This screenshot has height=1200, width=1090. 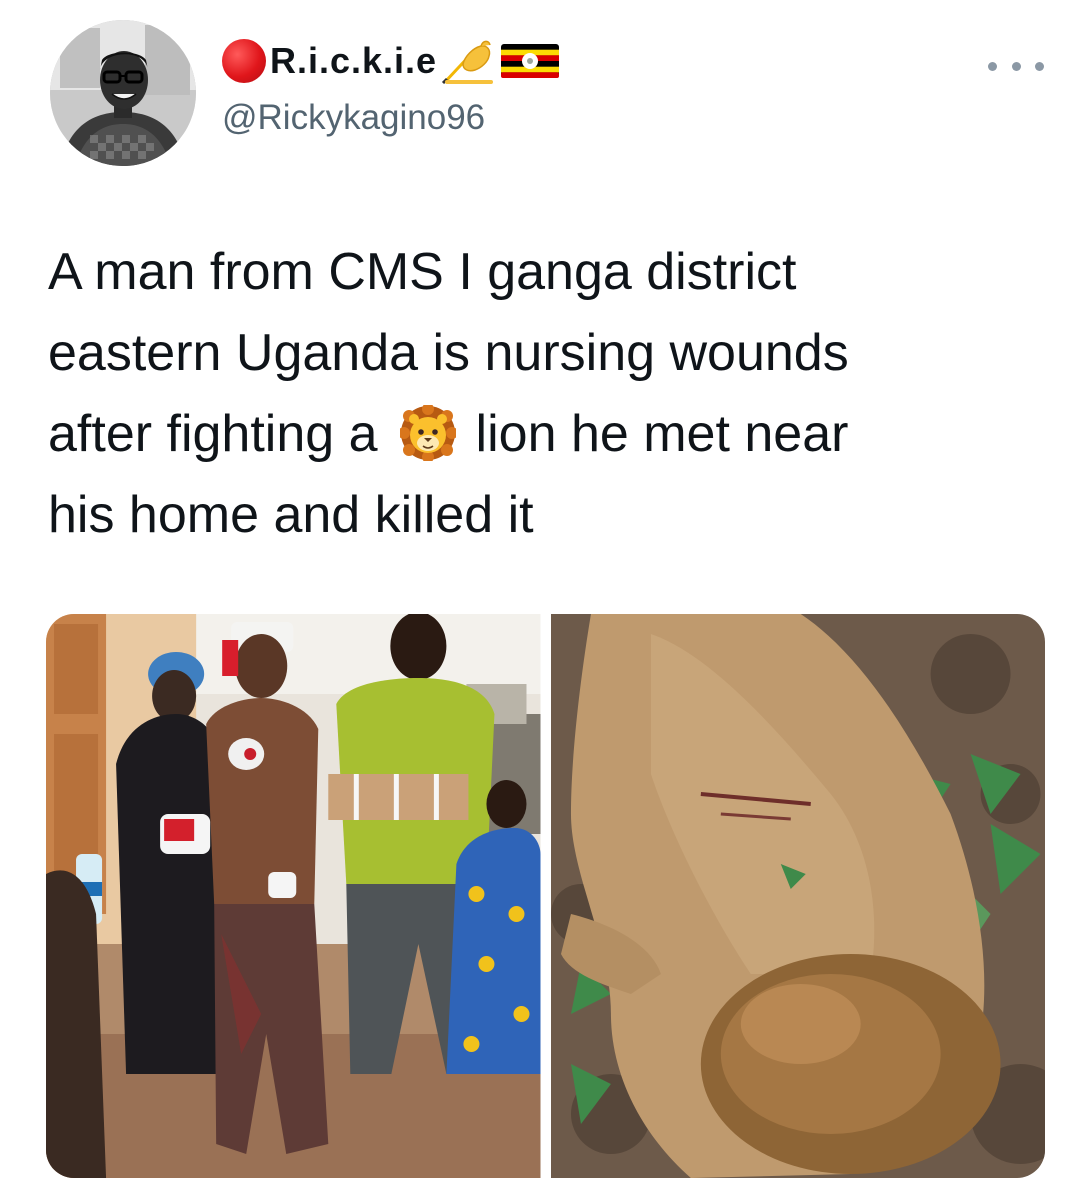 What do you see at coordinates (427, 433) in the screenshot?
I see `lion-face-icon` at bounding box center [427, 433].